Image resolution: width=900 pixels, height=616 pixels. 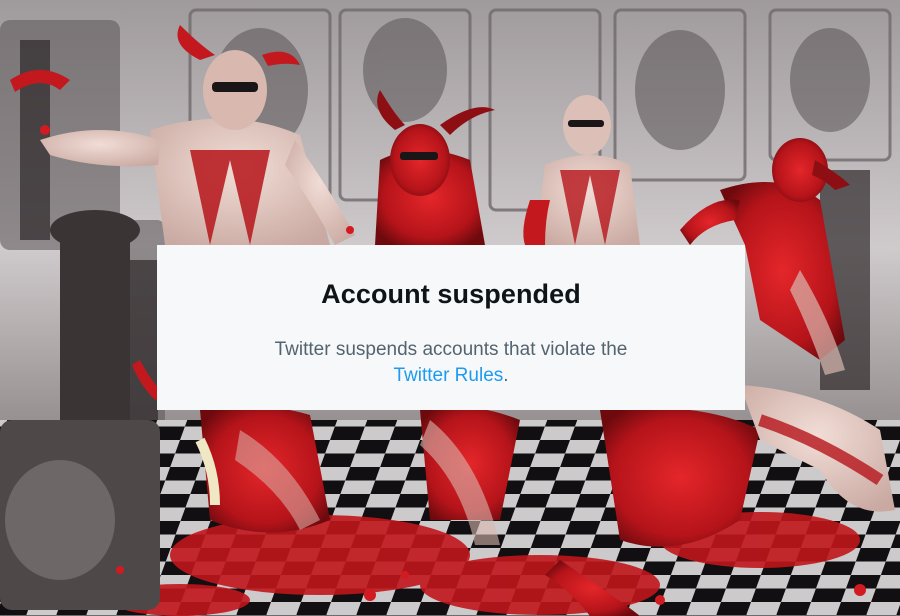 I want to click on twitter-rules-link: Twitter Rules, so click(x=448, y=375).